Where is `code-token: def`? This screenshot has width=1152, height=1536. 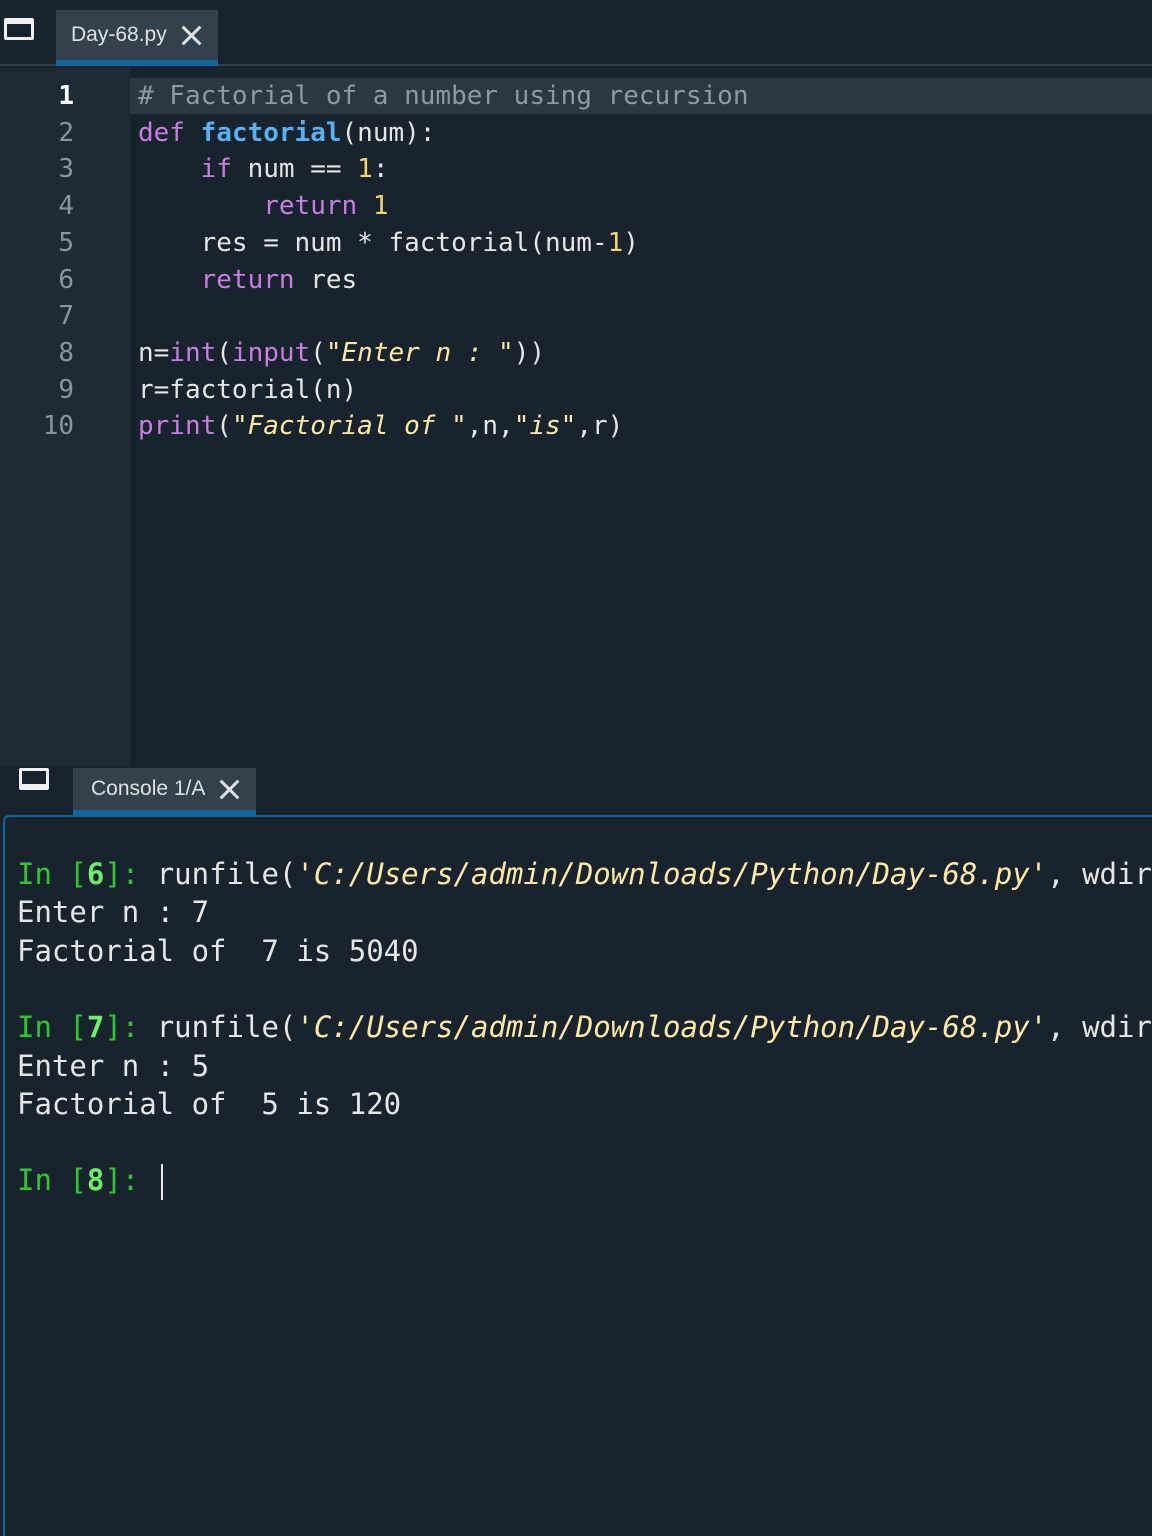 code-token: def is located at coordinates (169, 132).